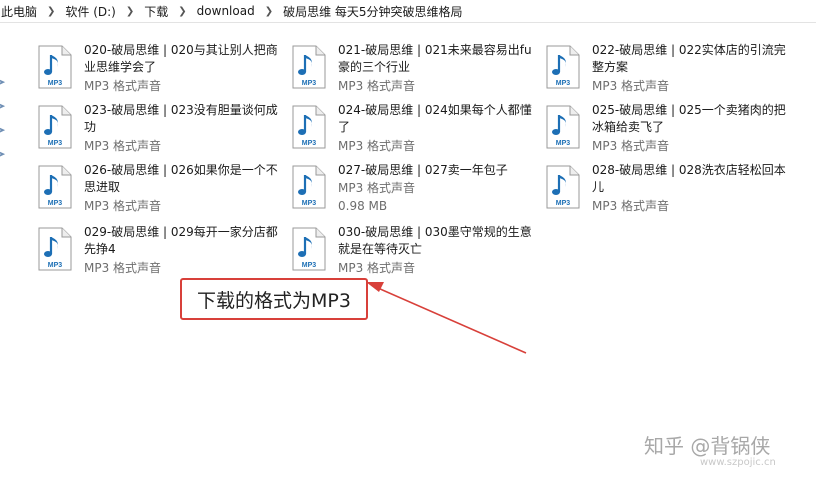 Image resolution: width=816 pixels, height=477 pixels. Describe the element at coordinates (738, 462) in the screenshot. I see `watermark-url: www.szpojic.cn` at that location.